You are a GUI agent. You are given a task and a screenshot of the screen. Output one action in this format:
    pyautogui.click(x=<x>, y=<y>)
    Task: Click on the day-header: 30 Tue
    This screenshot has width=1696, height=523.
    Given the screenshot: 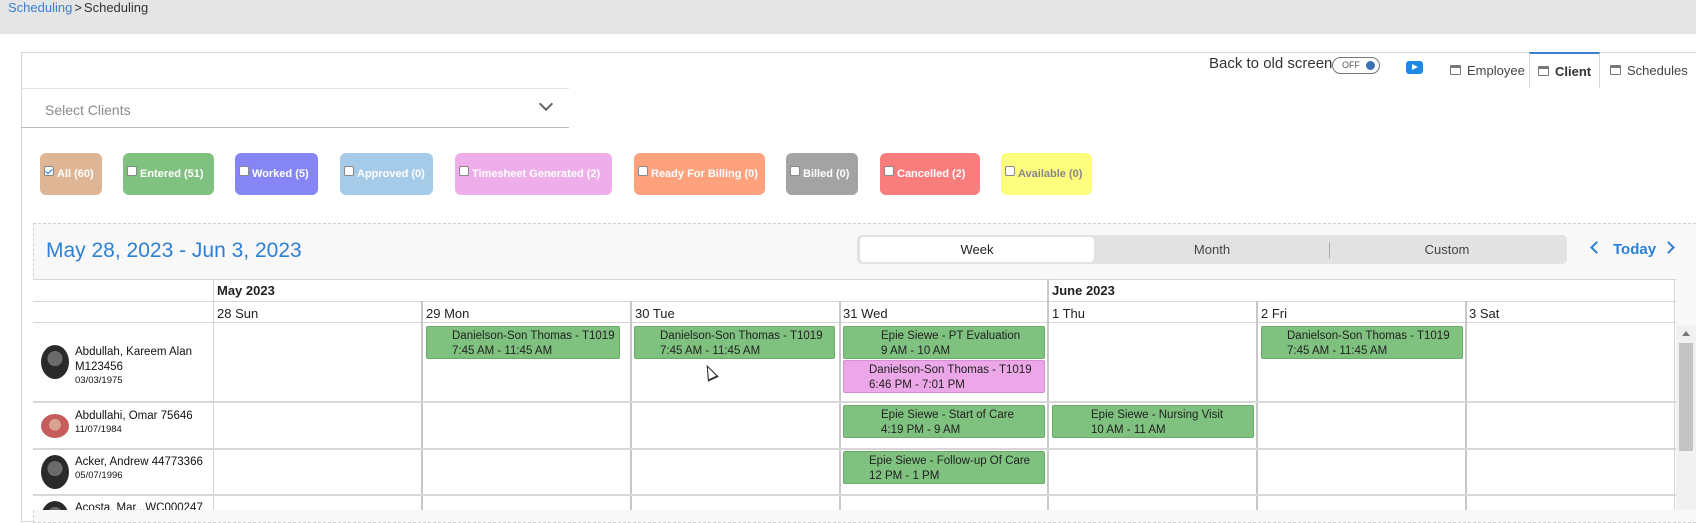 What is the action you would take?
    pyautogui.click(x=655, y=313)
    